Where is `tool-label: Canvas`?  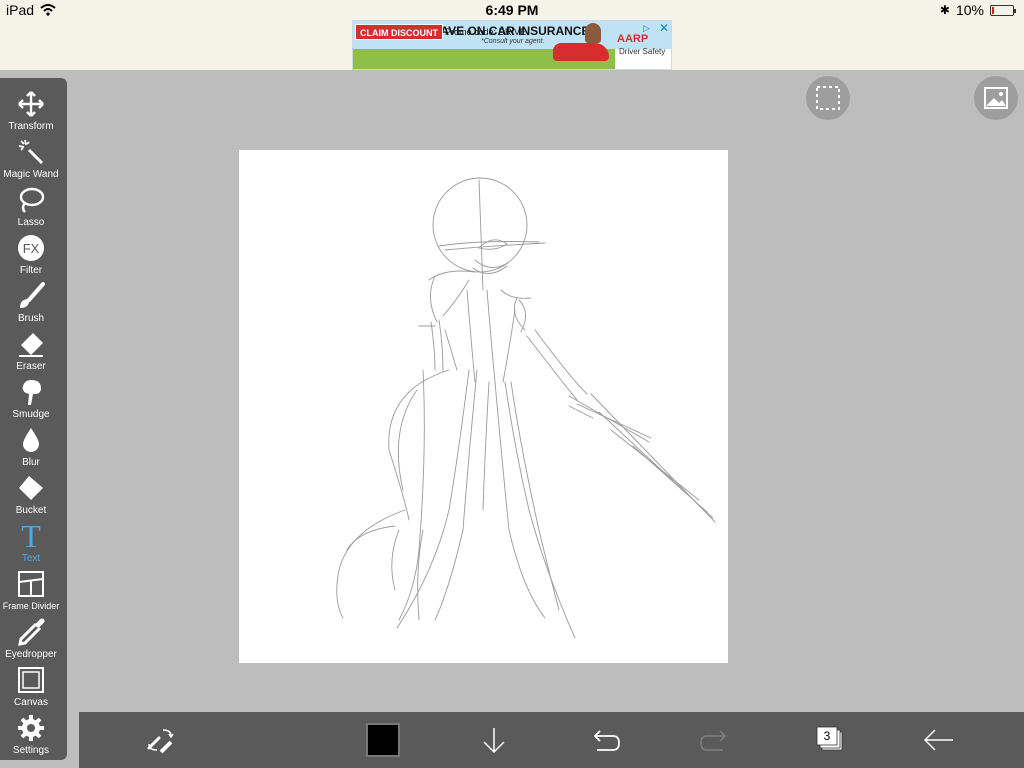 tool-label: Canvas is located at coordinates (31, 702).